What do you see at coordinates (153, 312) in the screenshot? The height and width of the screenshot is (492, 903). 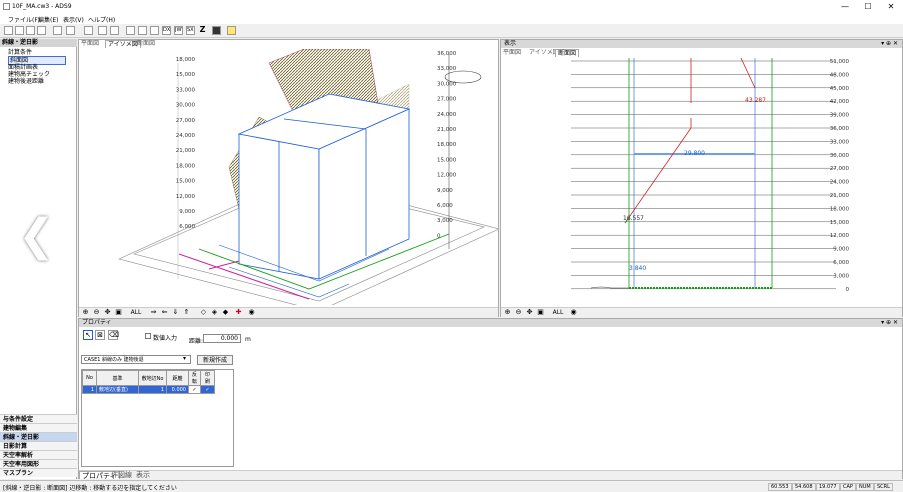 I see `rotate-left-icon: ⇒` at bounding box center [153, 312].